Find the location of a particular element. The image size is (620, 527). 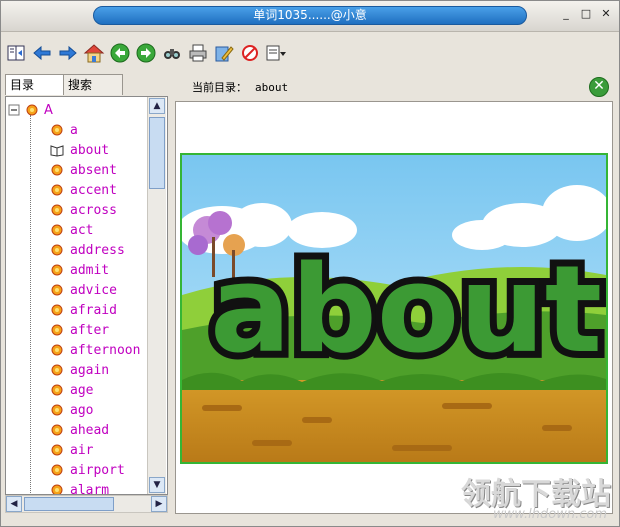

watermark-url: www.lhdown.com is located at coordinates (549, 514).